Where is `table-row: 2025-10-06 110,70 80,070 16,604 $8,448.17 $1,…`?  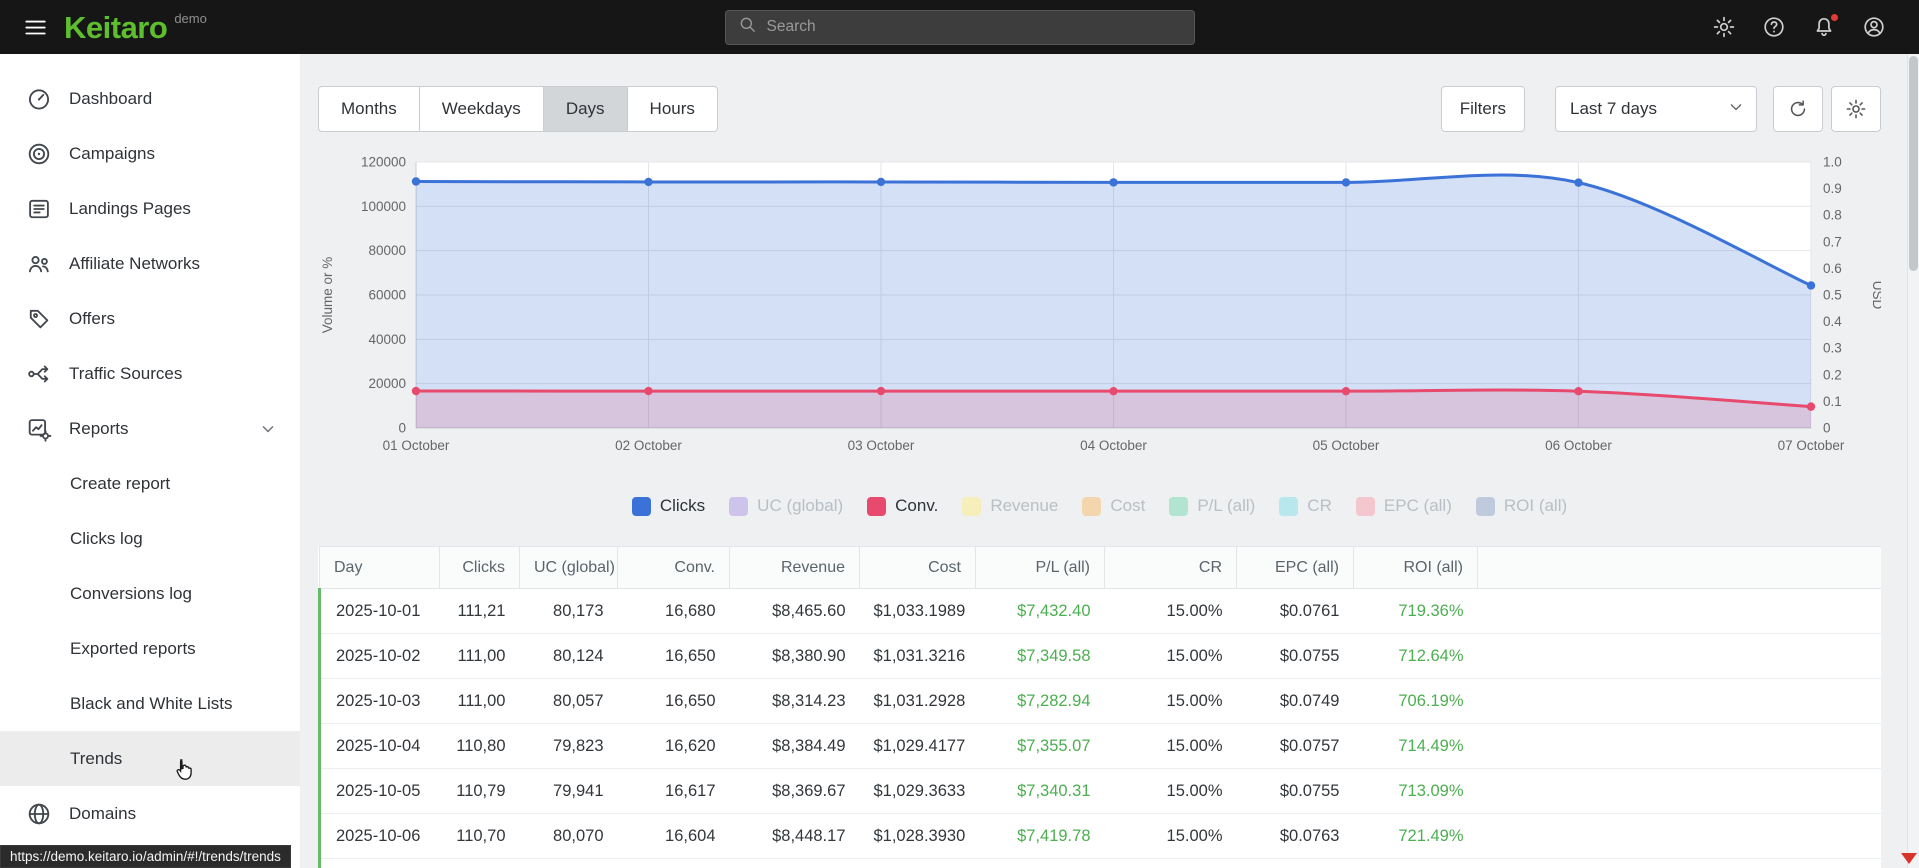
table-row: 2025-10-06 110,70 80,070 16,604 $8,448.17 $1,… is located at coordinates (1099, 836).